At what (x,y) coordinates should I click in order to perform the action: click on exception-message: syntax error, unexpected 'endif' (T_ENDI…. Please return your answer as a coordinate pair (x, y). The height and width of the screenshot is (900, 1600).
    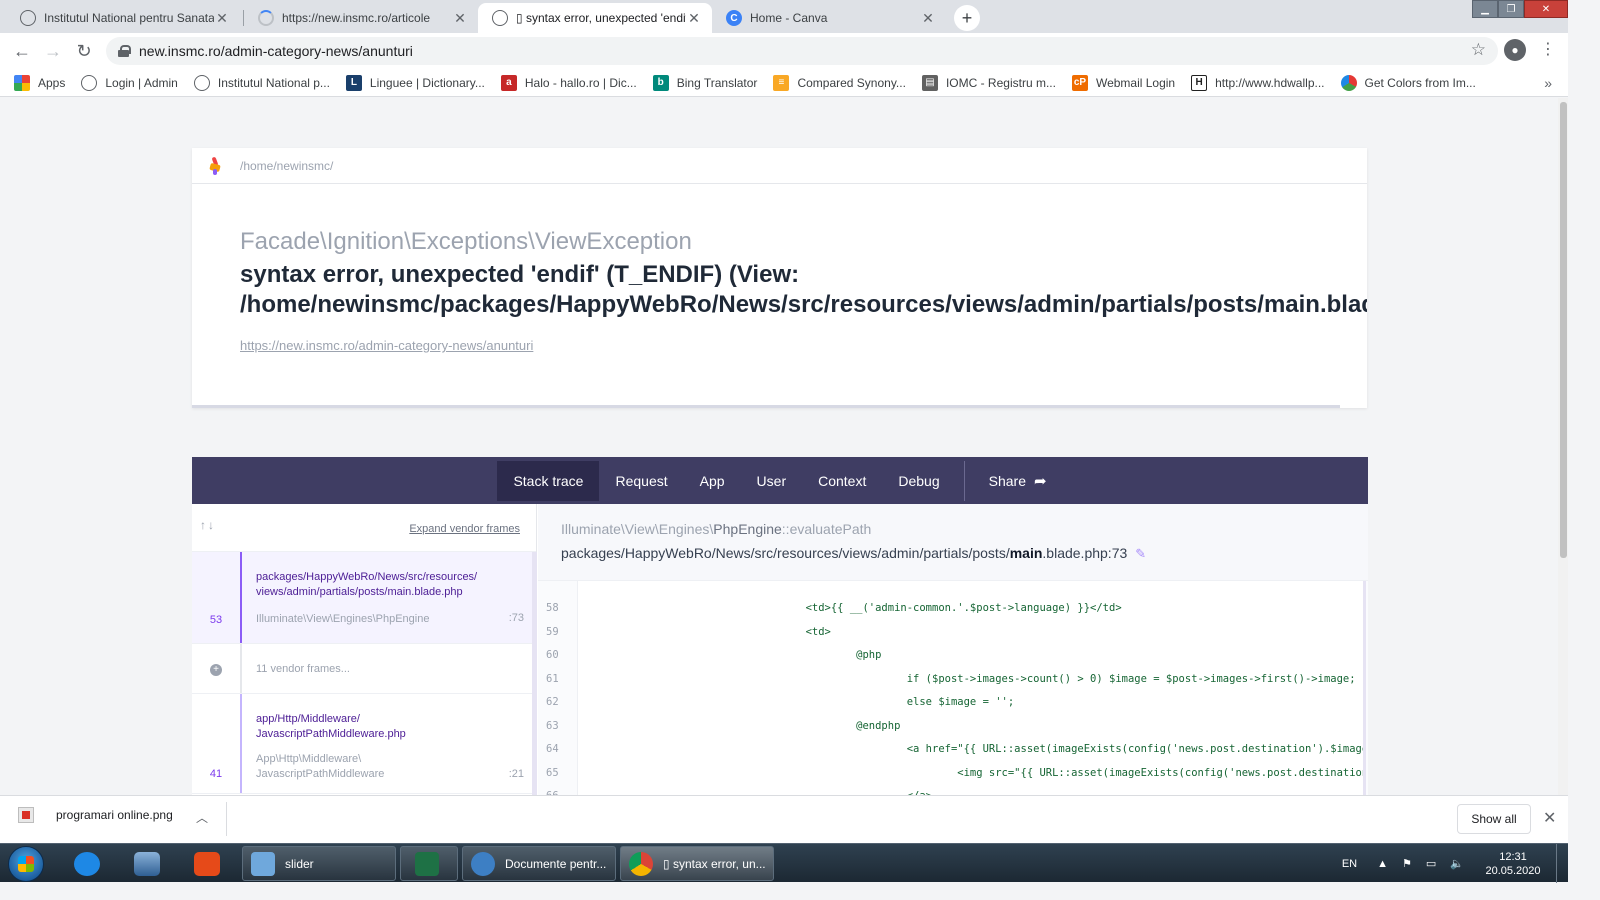
    Looking at the image, I should click on (803, 290).